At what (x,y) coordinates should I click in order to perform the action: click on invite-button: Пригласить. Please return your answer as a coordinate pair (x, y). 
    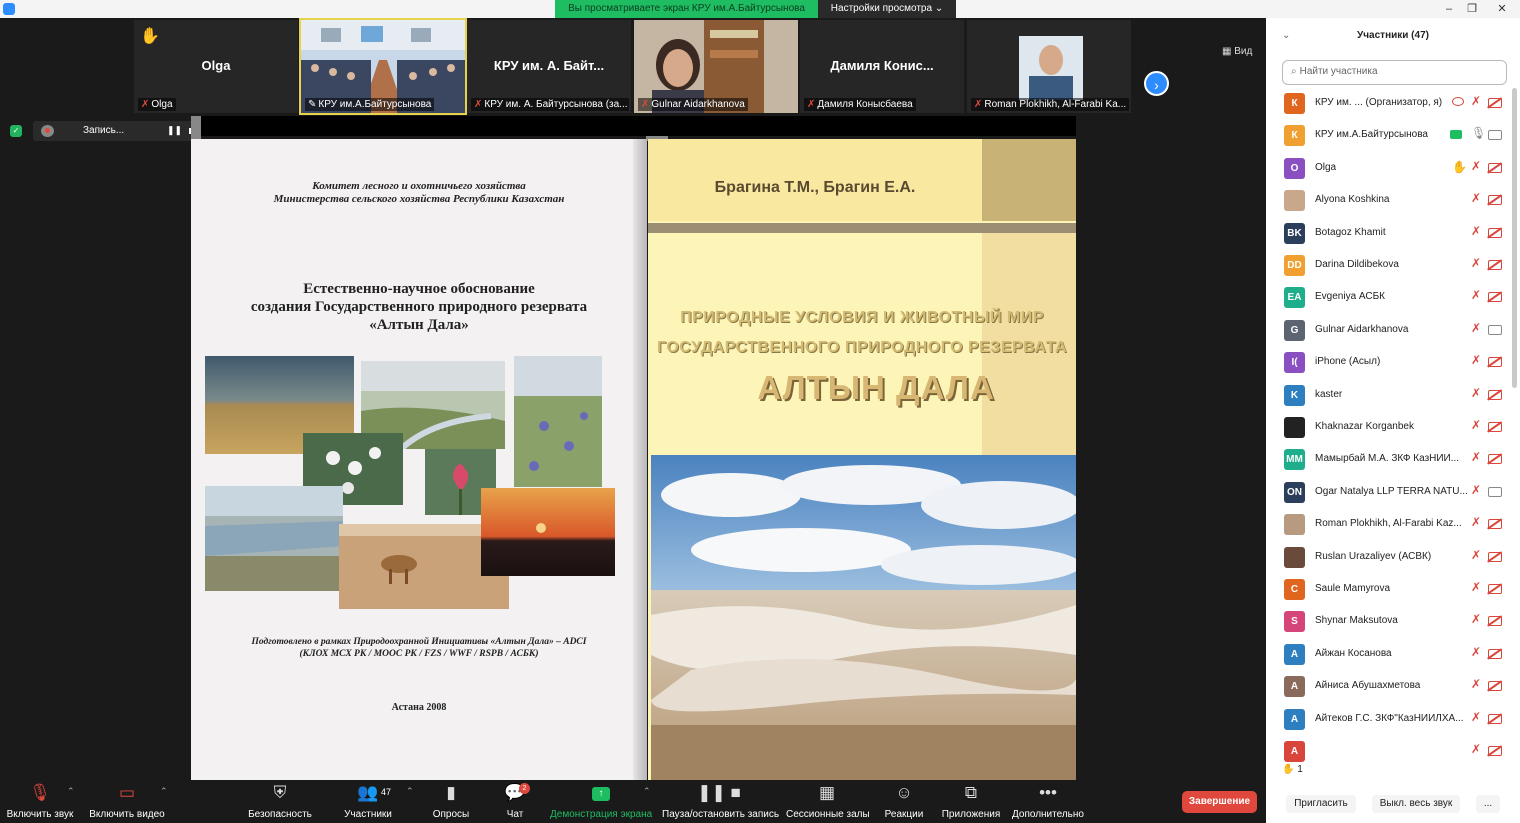
    Looking at the image, I should click on (1321, 804).